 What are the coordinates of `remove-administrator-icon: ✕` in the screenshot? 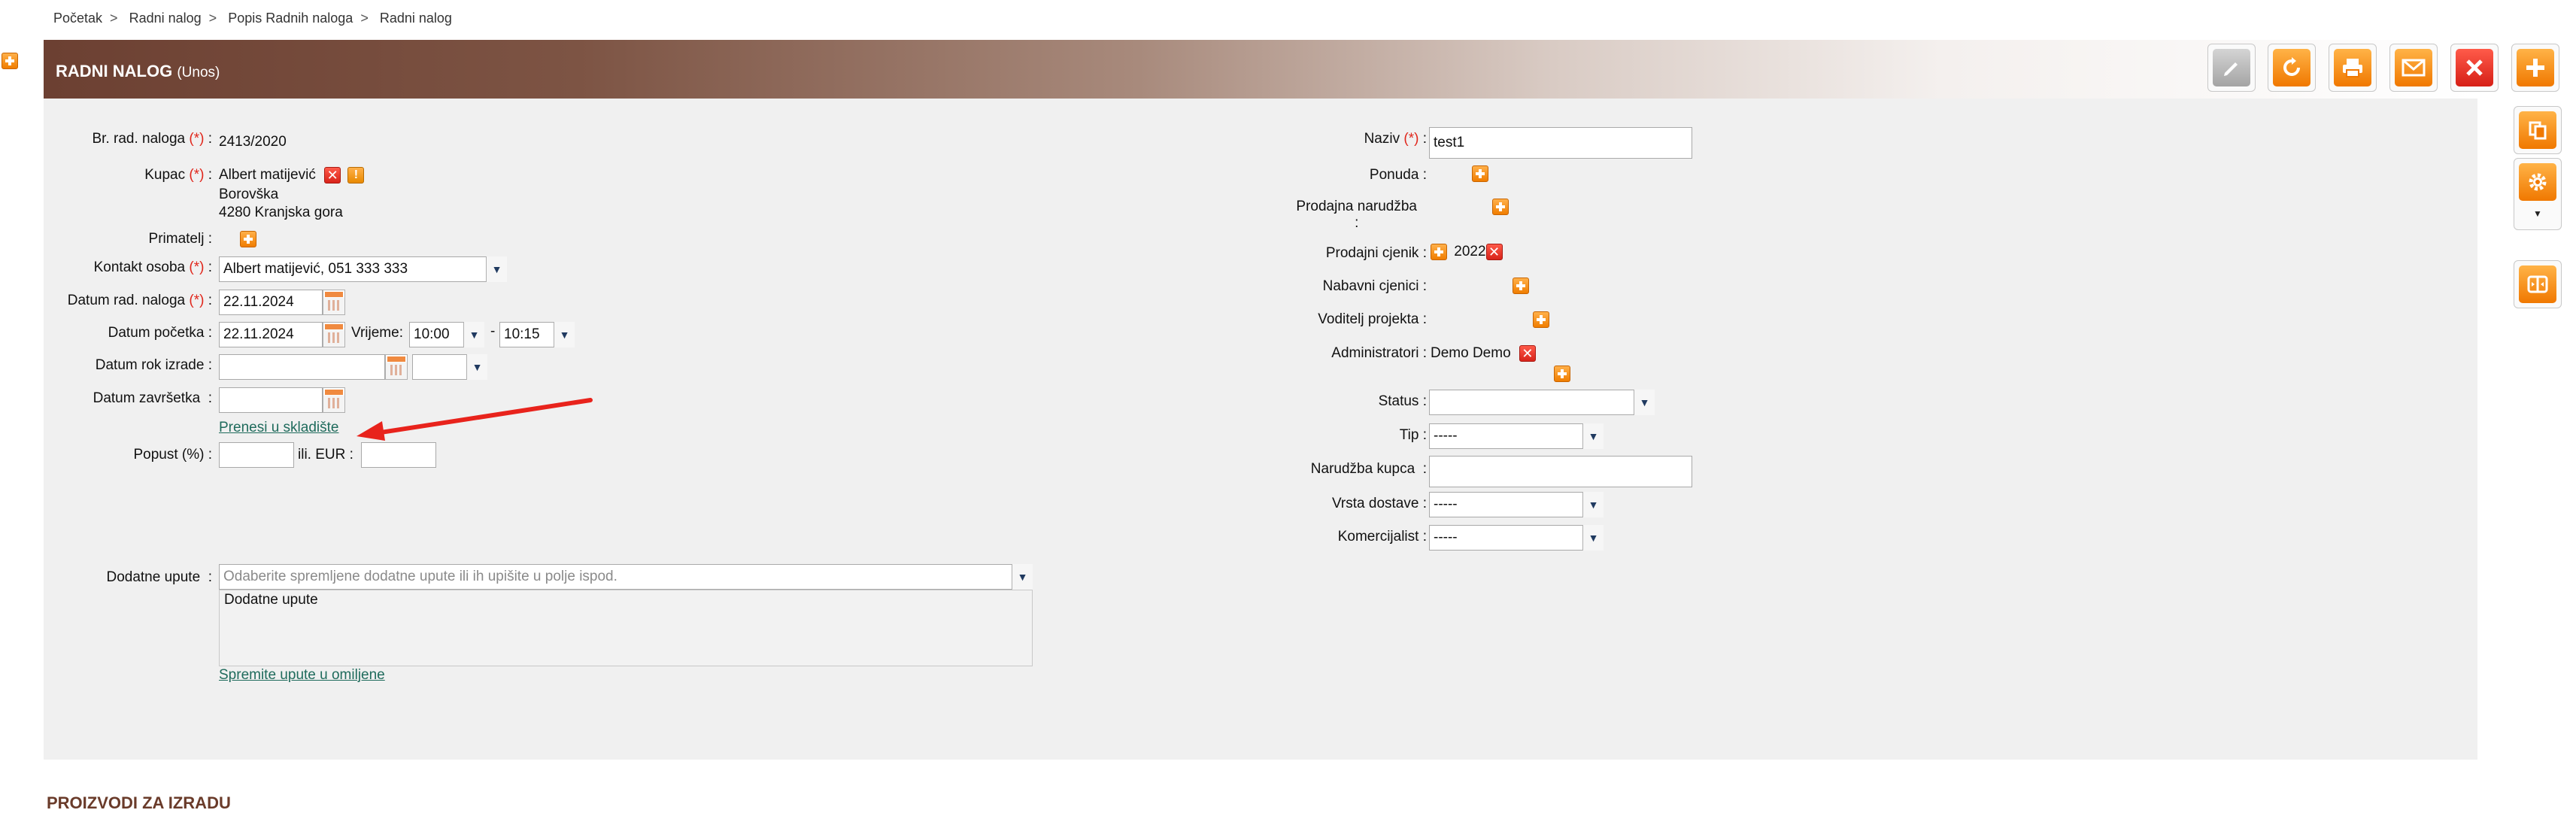 It's located at (1527, 353).